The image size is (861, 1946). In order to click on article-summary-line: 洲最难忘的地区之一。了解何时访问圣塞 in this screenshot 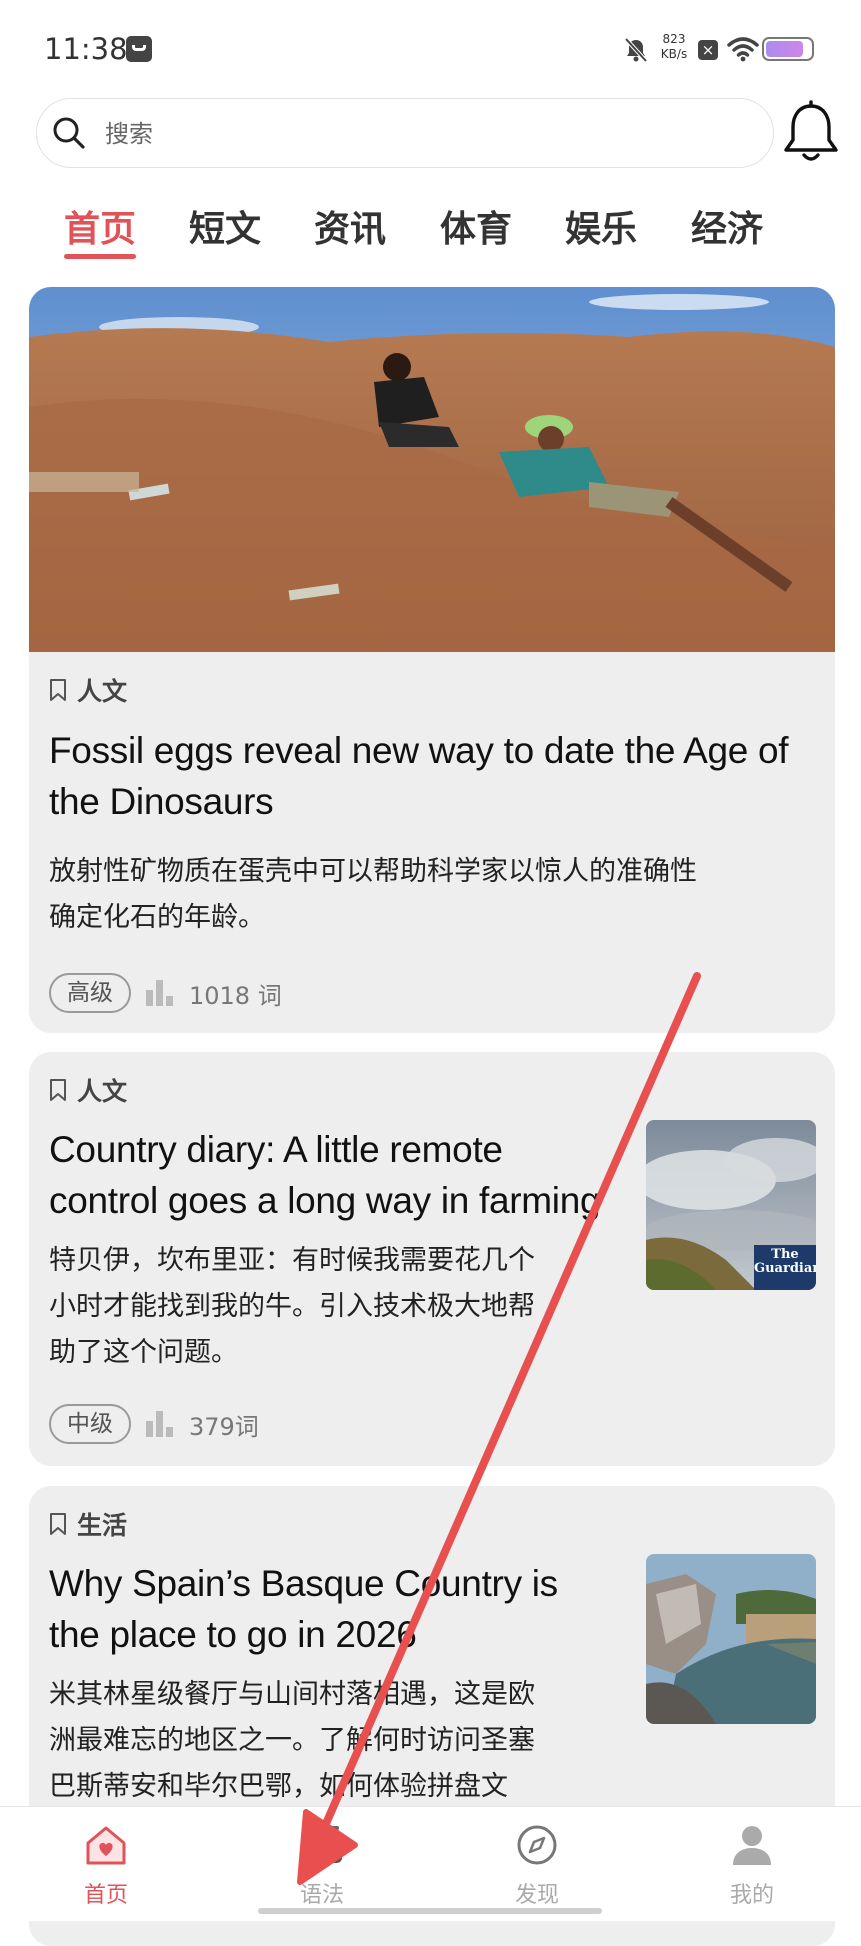, I will do `click(292, 1740)`.